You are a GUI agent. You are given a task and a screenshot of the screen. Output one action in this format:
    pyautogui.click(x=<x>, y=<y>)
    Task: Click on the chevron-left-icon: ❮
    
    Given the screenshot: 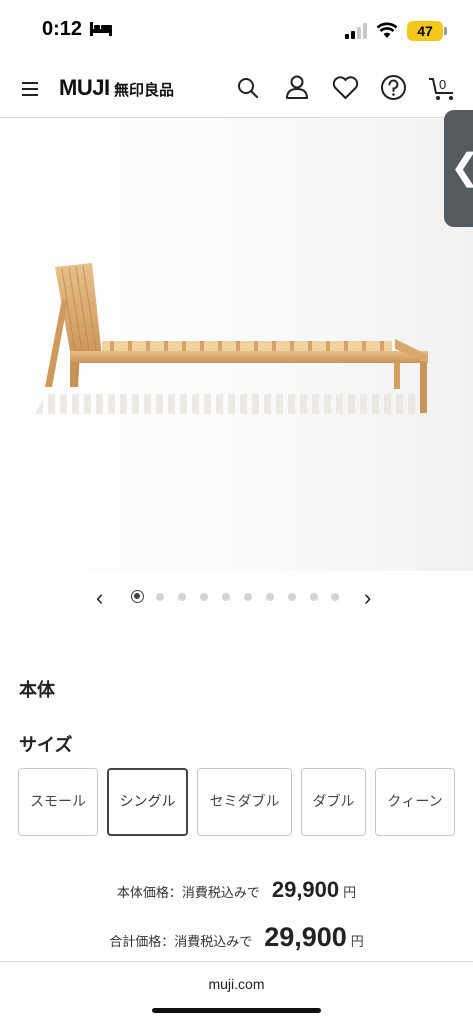 What is the action you would take?
    pyautogui.click(x=461, y=167)
    